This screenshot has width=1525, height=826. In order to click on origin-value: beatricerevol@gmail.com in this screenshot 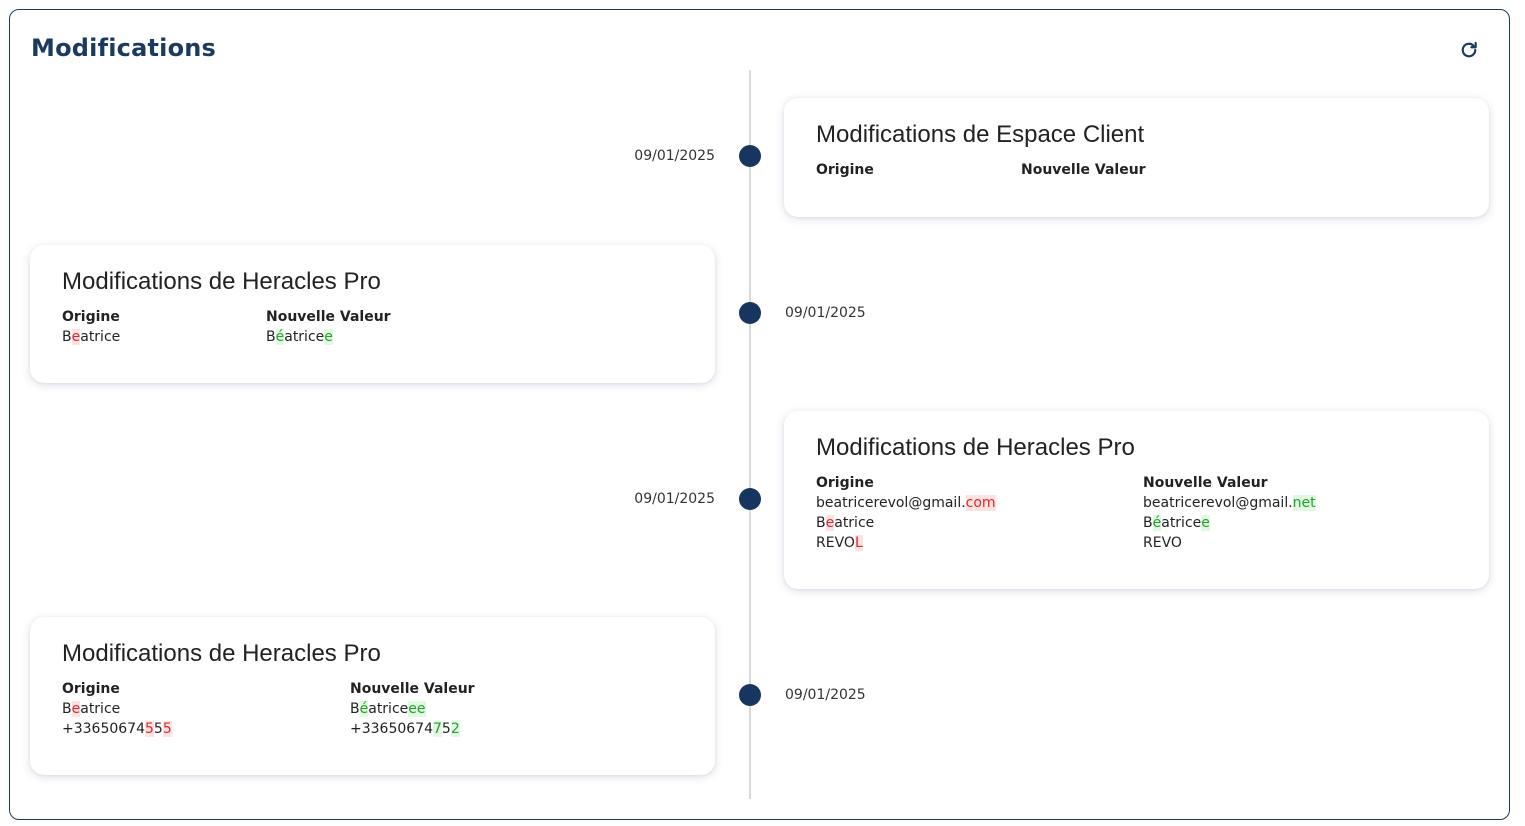, I will do `click(979, 503)`.